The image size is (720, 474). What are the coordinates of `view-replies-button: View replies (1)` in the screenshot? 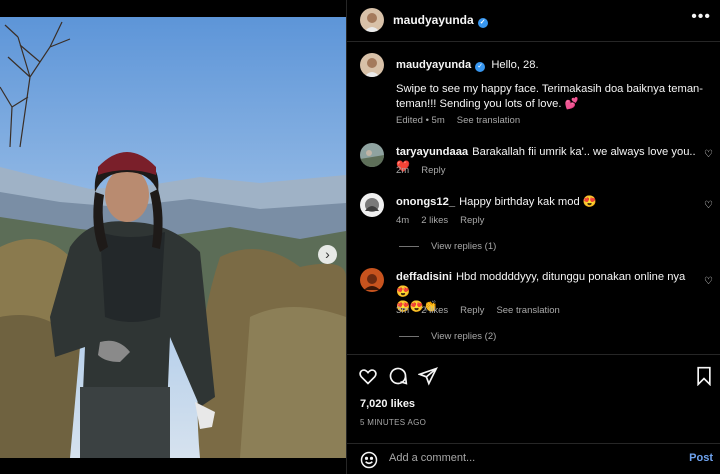 It's located at (447, 246).